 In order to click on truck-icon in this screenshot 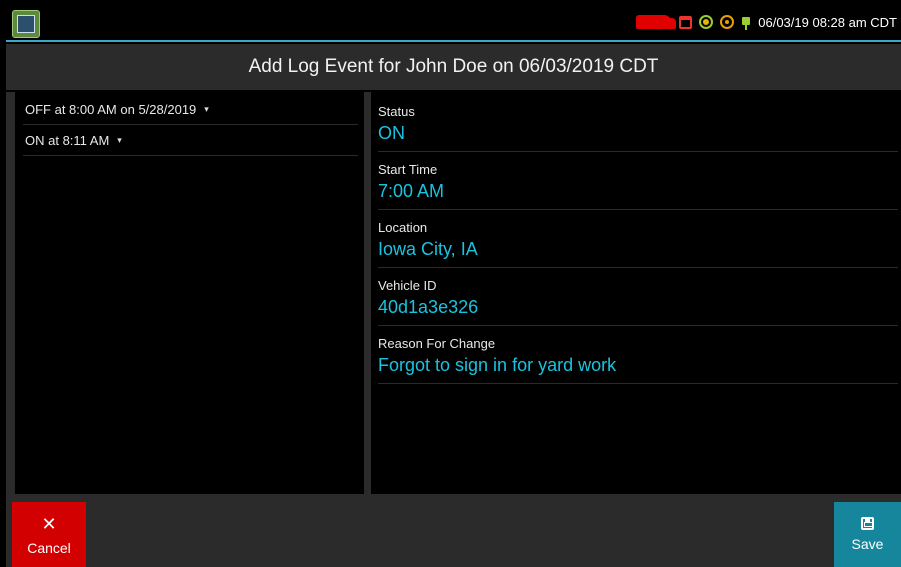, I will do `click(656, 22)`.